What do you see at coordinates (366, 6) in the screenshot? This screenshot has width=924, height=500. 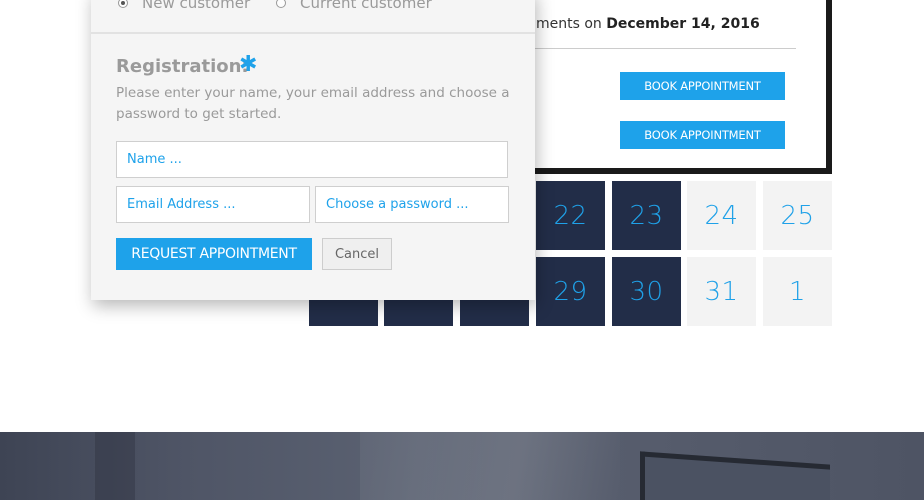 I see `current-customer-label: Current customer` at bounding box center [366, 6].